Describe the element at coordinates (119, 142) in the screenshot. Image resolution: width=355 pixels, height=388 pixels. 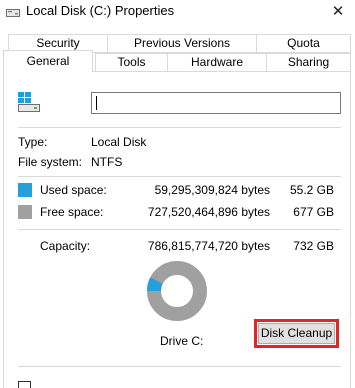
I see `type-value: Local Disk` at that location.